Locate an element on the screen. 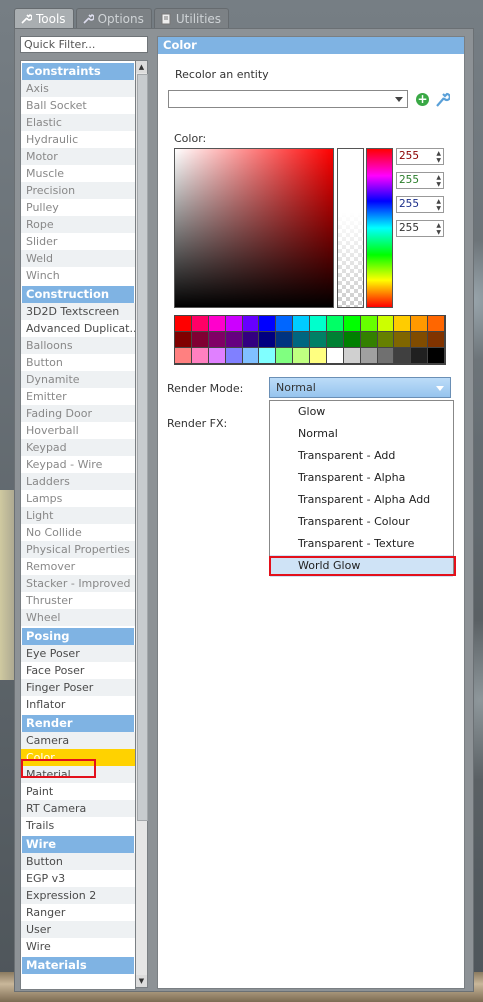  wrench-icon is located at coordinates (442, 99).